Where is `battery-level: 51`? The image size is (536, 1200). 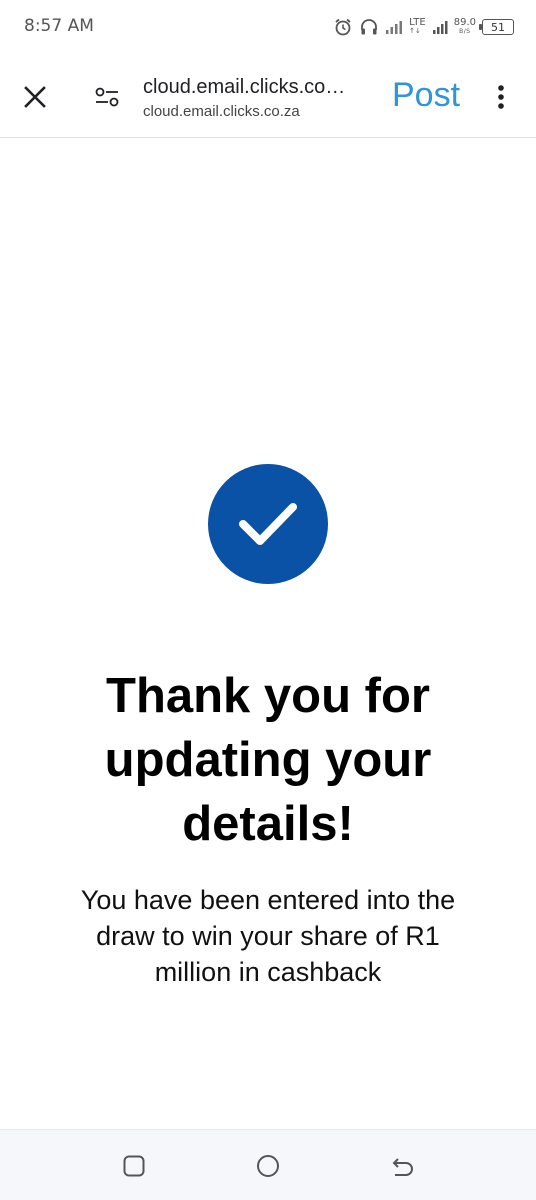
battery-level: 51 is located at coordinates (498, 27).